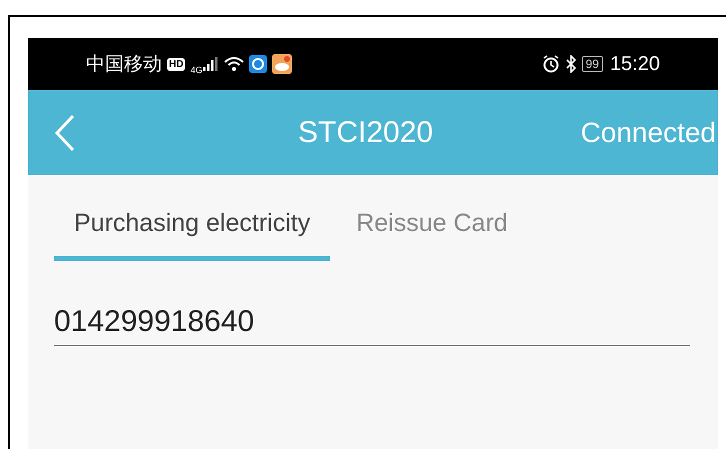 This screenshot has width=726, height=449. Describe the element at coordinates (258, 64) in the screenshot. I see `browser-app-icon` at that location.